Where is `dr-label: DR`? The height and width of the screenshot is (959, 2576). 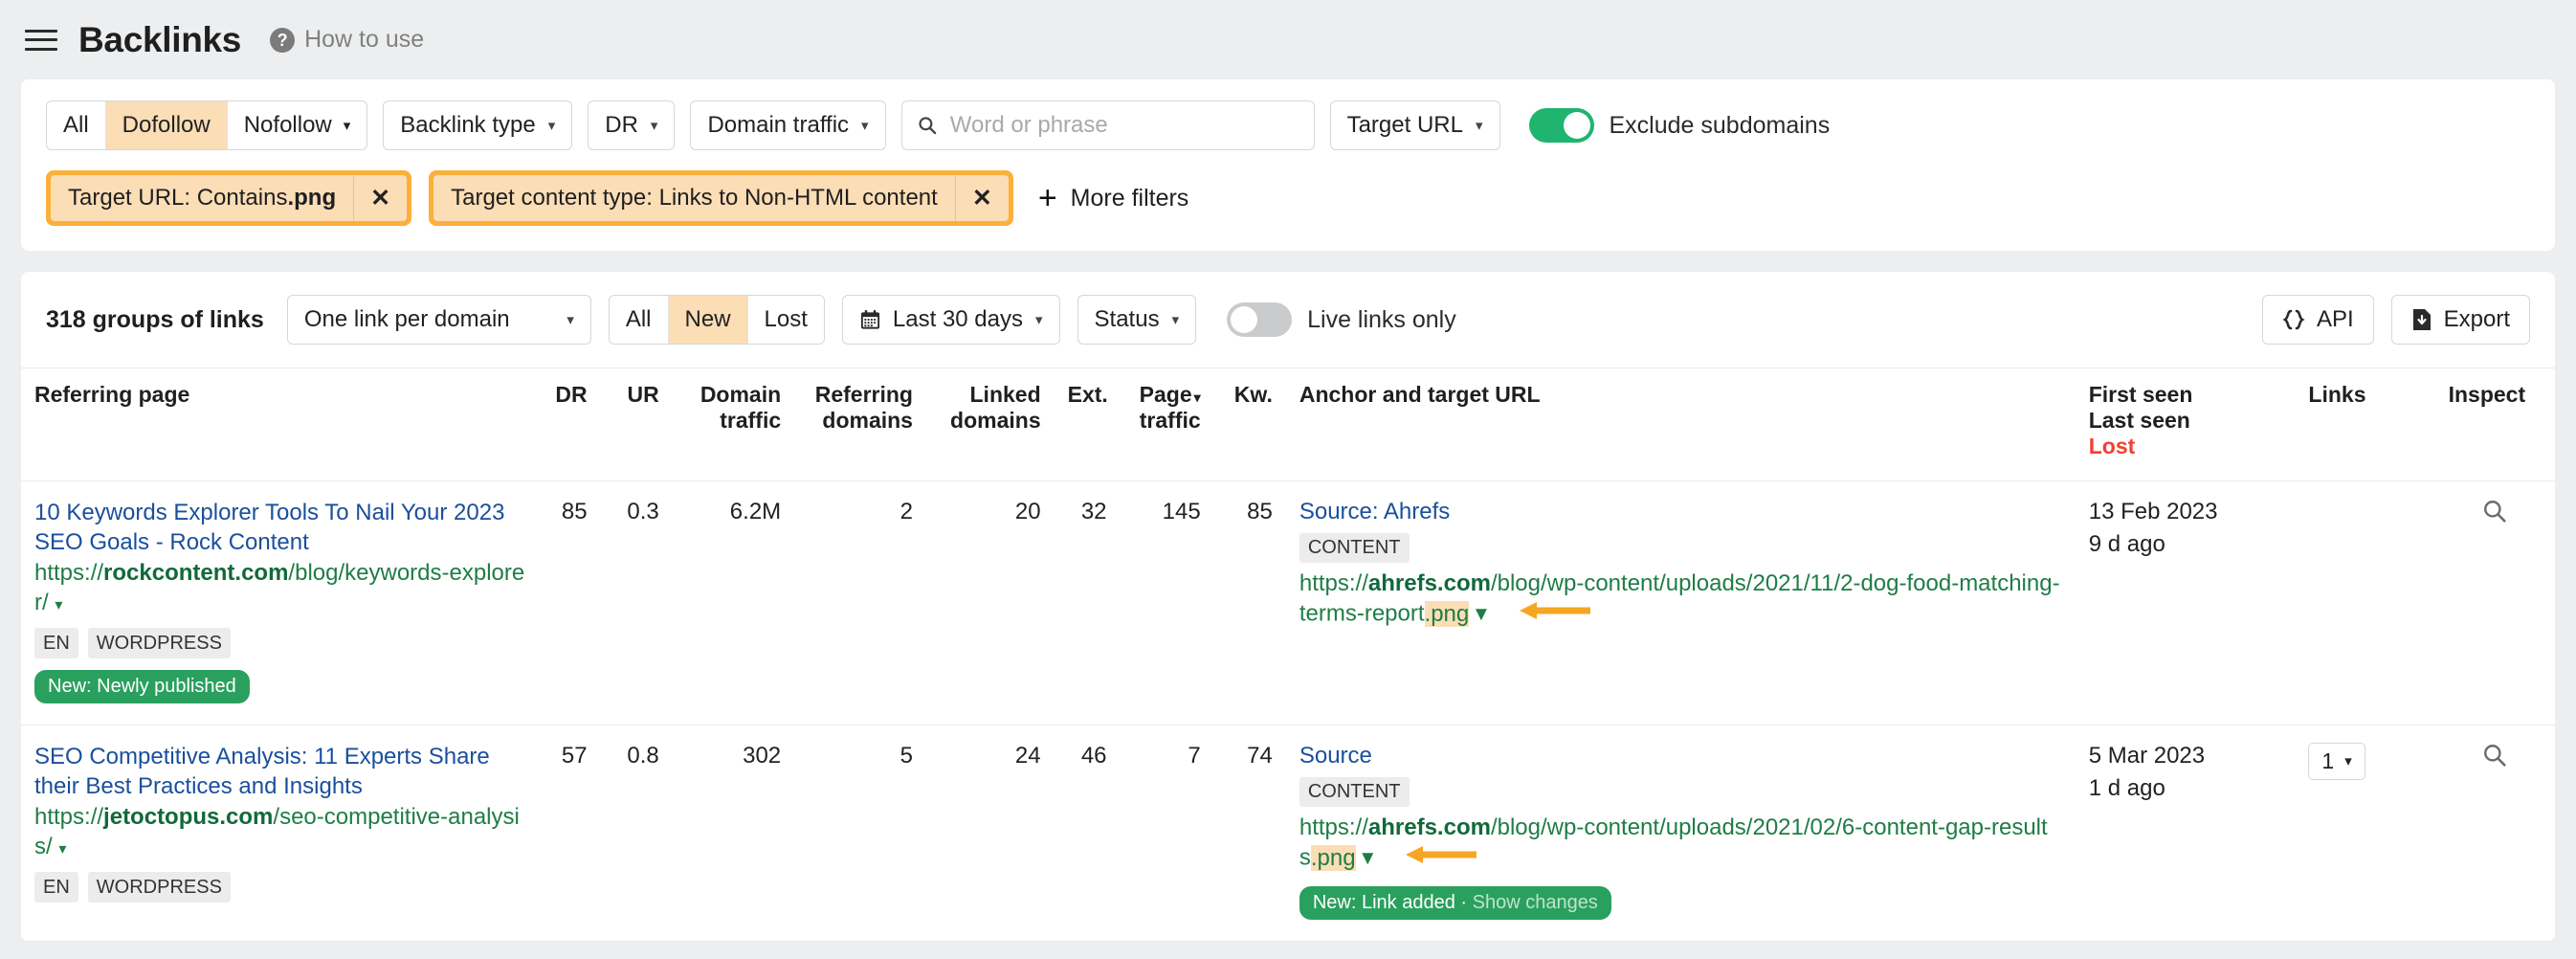
dr-label: DR is located at coordinates (621, 125).